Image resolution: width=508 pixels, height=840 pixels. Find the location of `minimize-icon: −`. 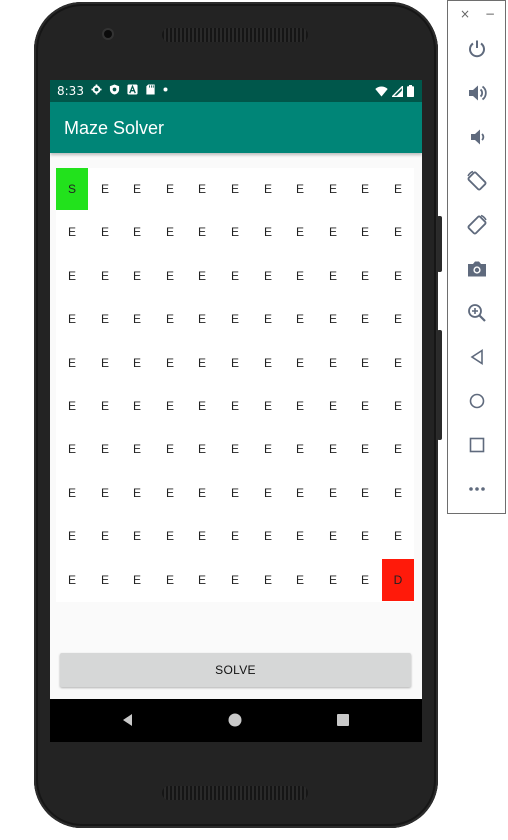

minimize-icon: − is located at coordinates (490, 14).